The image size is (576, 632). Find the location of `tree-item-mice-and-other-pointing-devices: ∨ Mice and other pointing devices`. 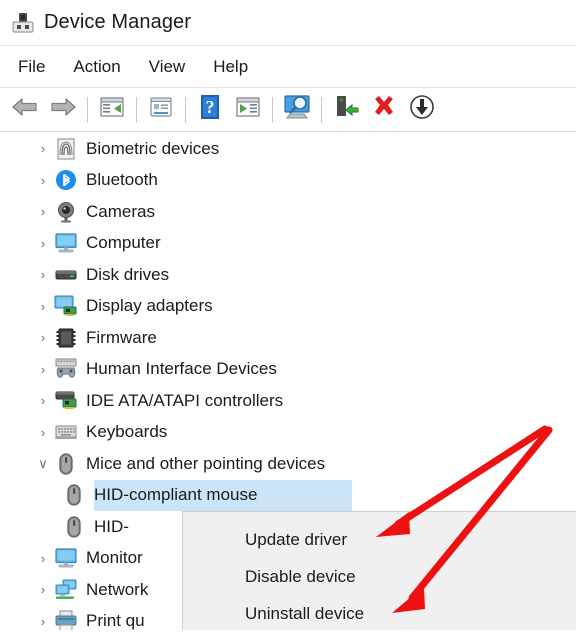

tree-item-mice-and-other-pointing-devices: ∨ Mice and other pointing devices is located at coordinates (288, 464).